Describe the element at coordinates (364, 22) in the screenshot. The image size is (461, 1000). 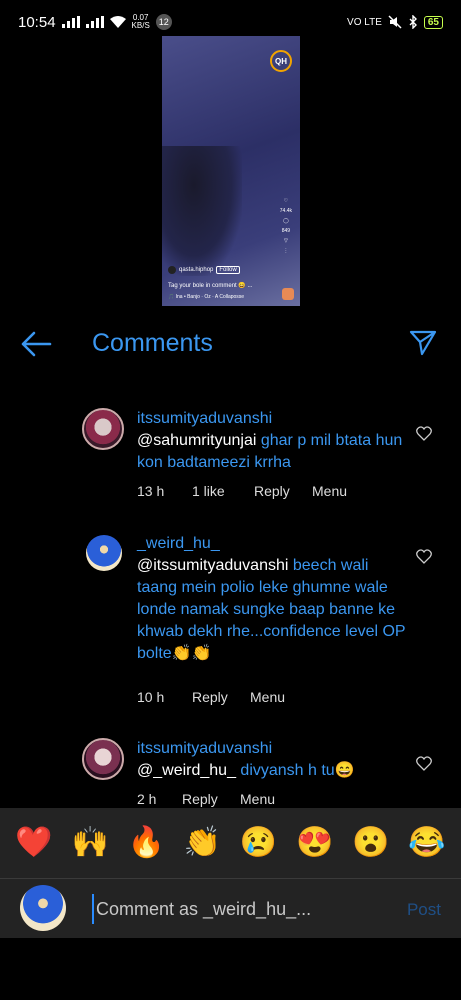
I see `volte-indicator: VO LTE` at that location.